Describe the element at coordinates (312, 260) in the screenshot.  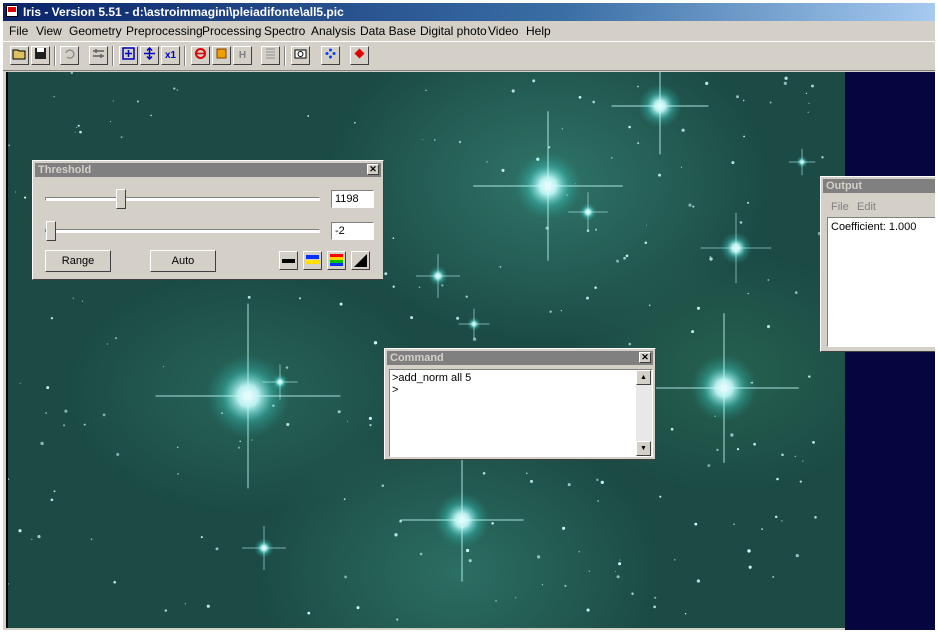
I see `palette-blue-yellow-icon` at that location.